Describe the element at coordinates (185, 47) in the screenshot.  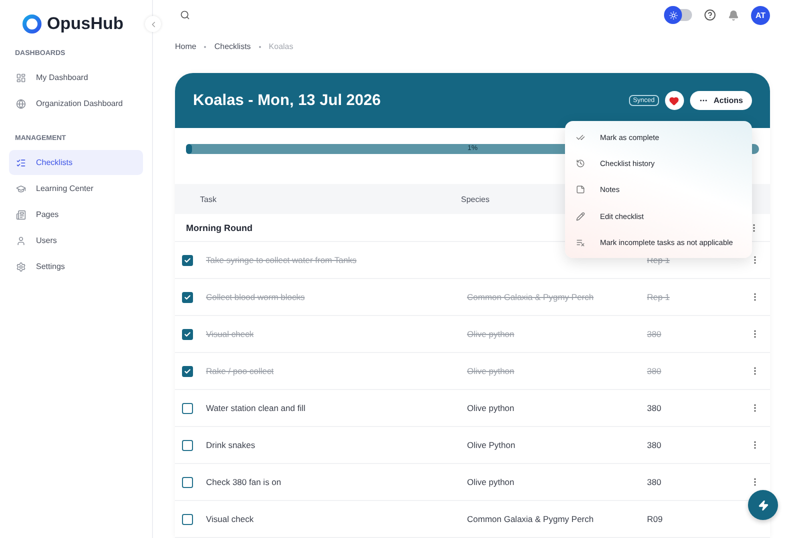
I see `breadcrumb-link: Home` at that location.